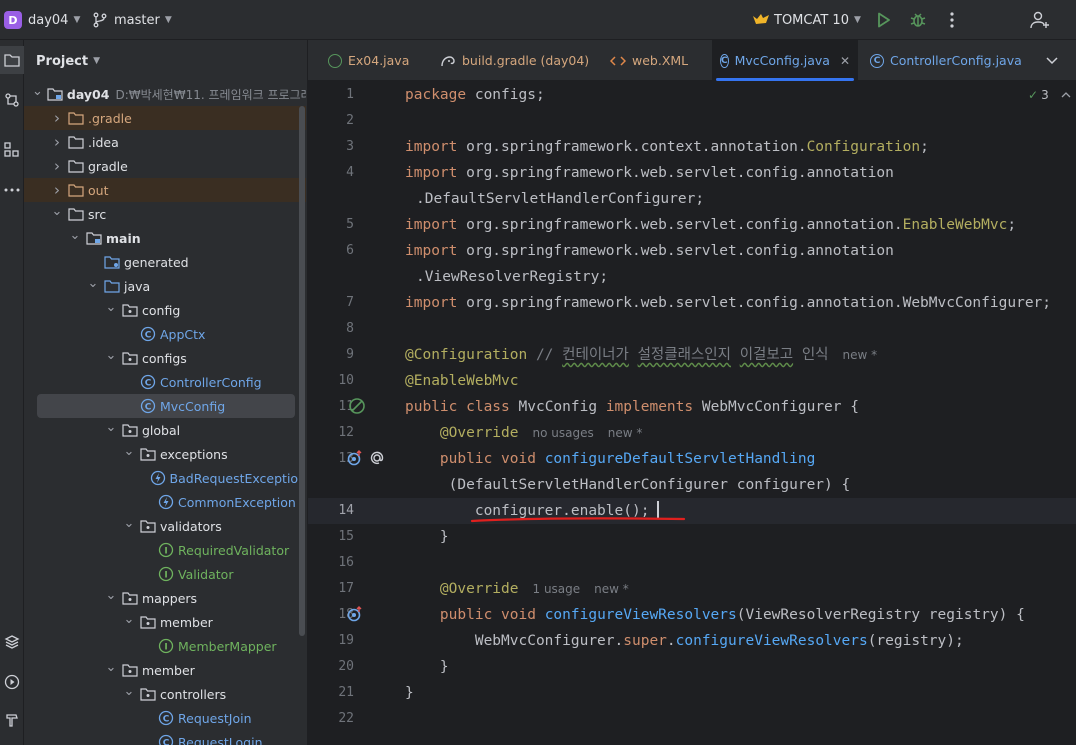 This screenshot has width=1076, height=745. I want to click on tree-item: generated, so click(165, 262).